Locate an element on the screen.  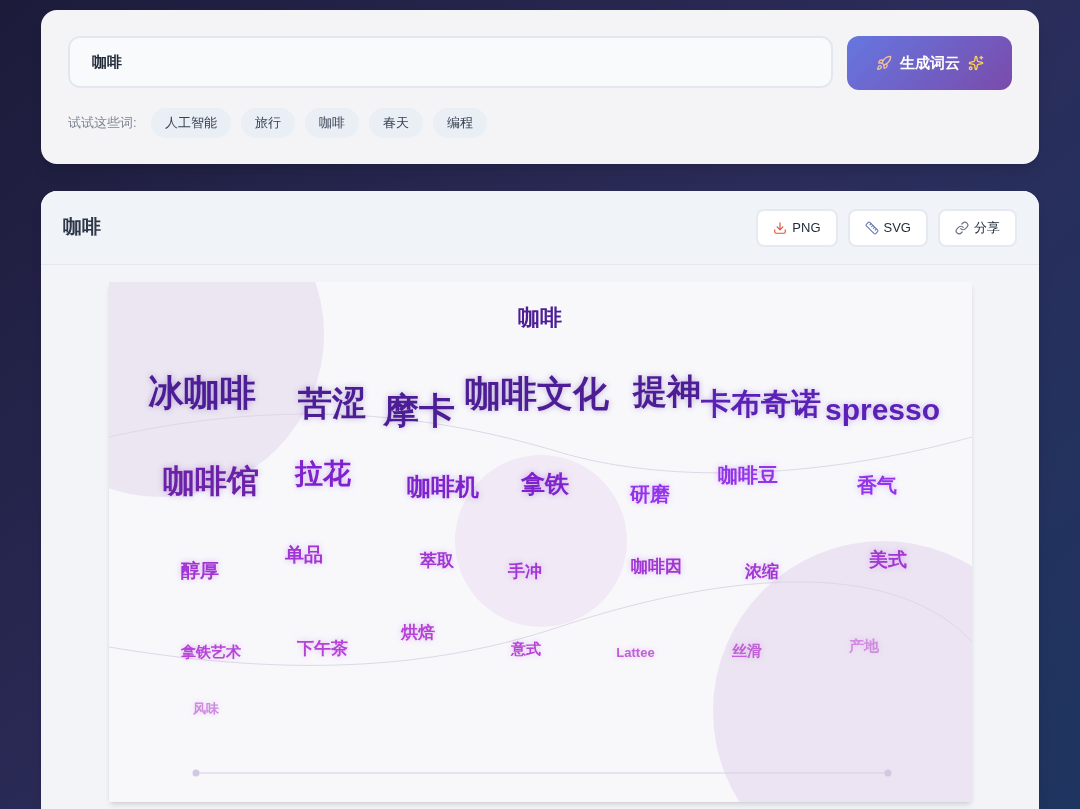
cloud-word: 醇厚 is located at coordinates (199, 570).